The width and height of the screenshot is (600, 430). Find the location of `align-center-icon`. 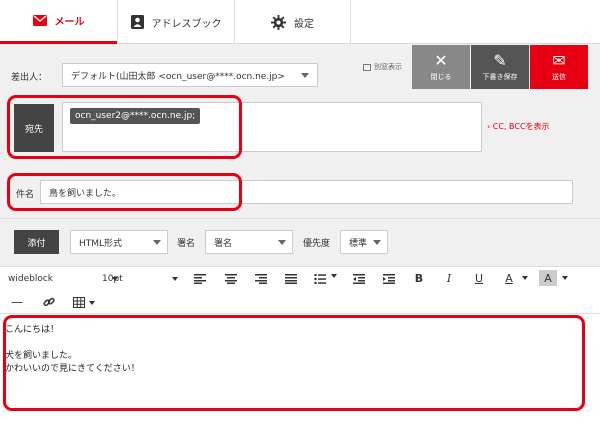

align-center-icon is located at coordinates (231, 279).